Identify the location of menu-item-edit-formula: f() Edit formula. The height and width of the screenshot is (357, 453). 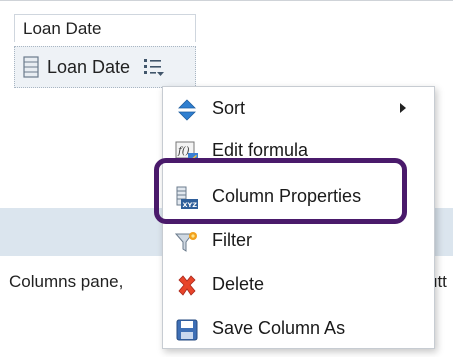
(298, 151).